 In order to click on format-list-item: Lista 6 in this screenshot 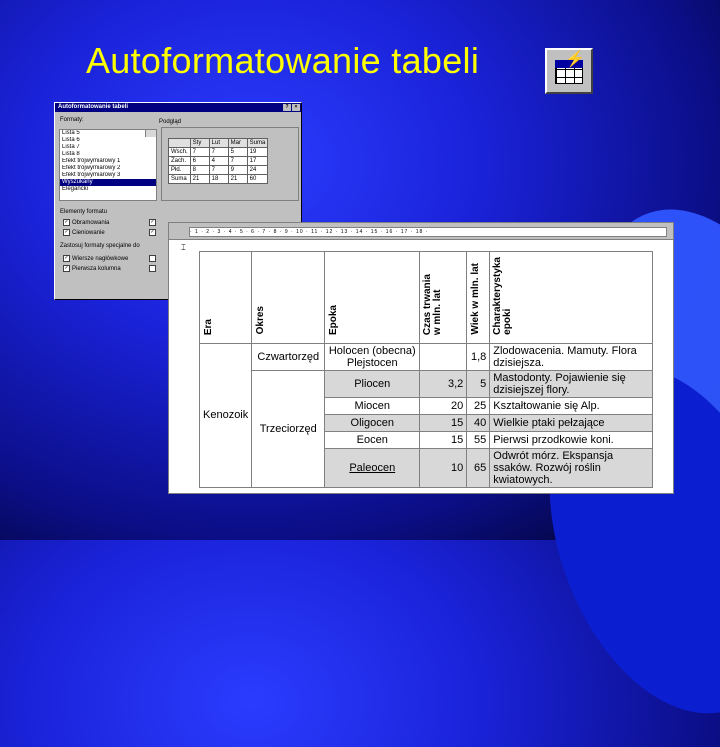, I will do `click(108, 140)`.